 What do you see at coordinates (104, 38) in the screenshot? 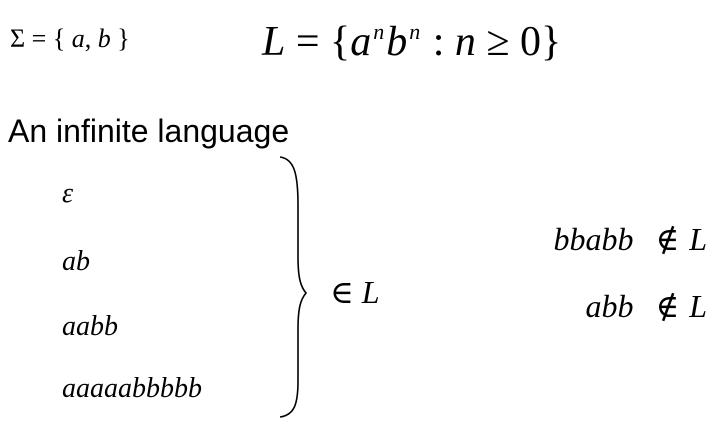
I see `symbol-b: b` at bounding box center [104, 38].